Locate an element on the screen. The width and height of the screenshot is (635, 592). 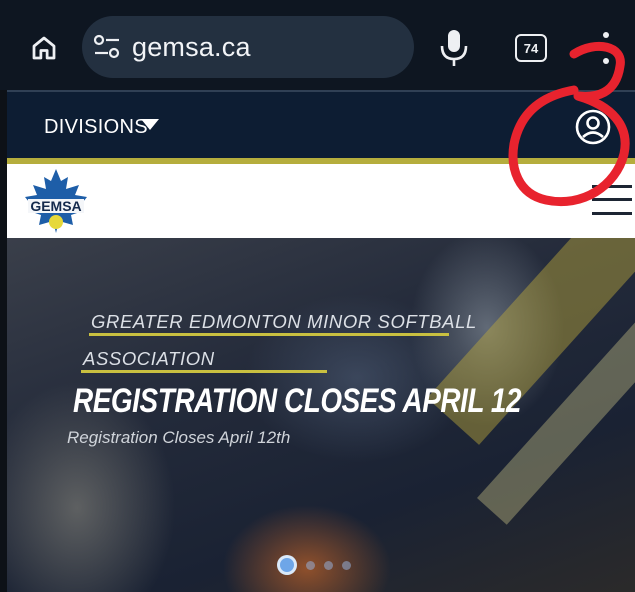
url-text: gemsa.ca is located at coordinates (191, 47).